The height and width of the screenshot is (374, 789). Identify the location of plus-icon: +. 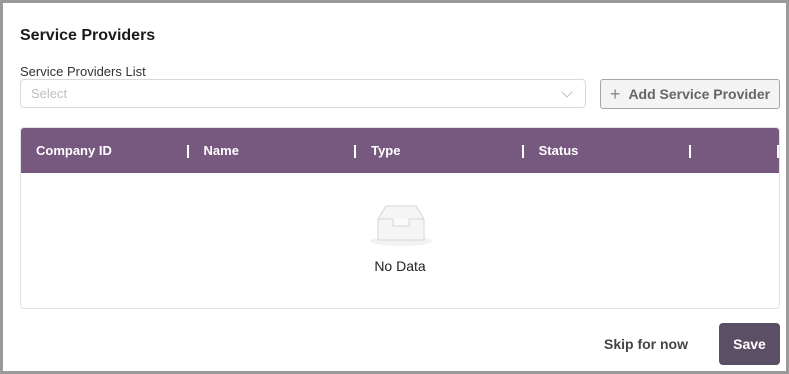
(615, 94).